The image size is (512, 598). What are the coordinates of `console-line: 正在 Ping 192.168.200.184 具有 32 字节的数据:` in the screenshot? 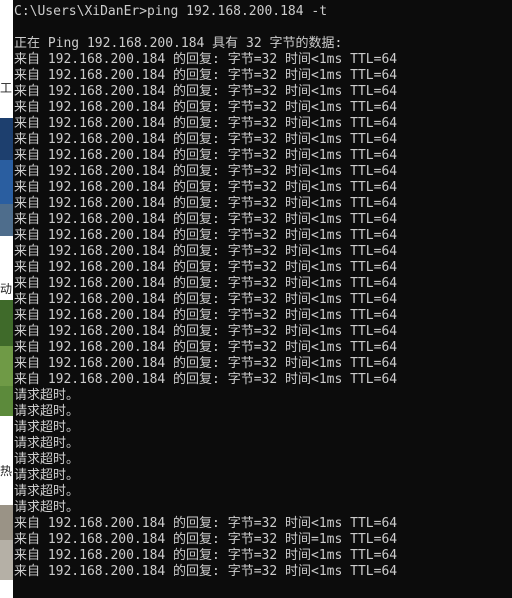 It's located at (178, 43).